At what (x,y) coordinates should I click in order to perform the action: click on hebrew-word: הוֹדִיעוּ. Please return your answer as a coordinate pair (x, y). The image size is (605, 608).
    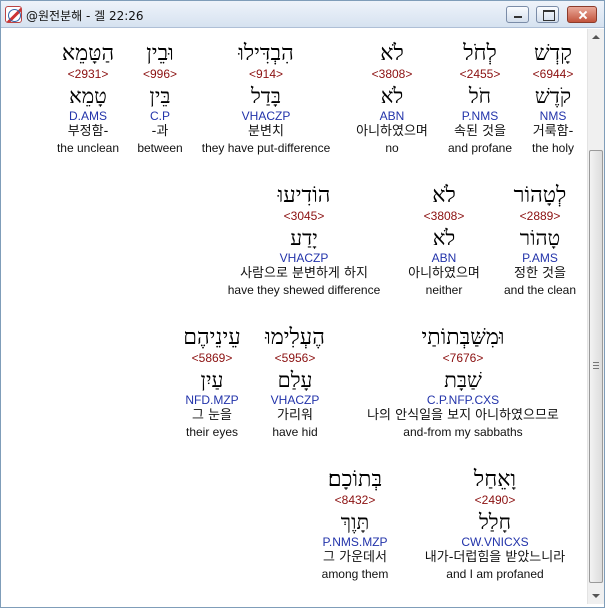
    Looking at the image, I should click on (304, 195).